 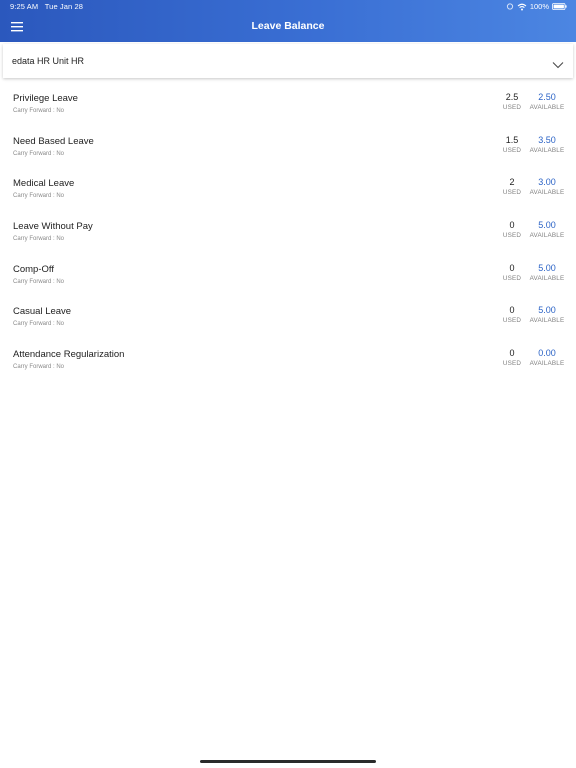 What do you see at coordinates (42, 312) in the screenshot?
I see `leave-name: Casual Leave` at bounding box center [42, 312].